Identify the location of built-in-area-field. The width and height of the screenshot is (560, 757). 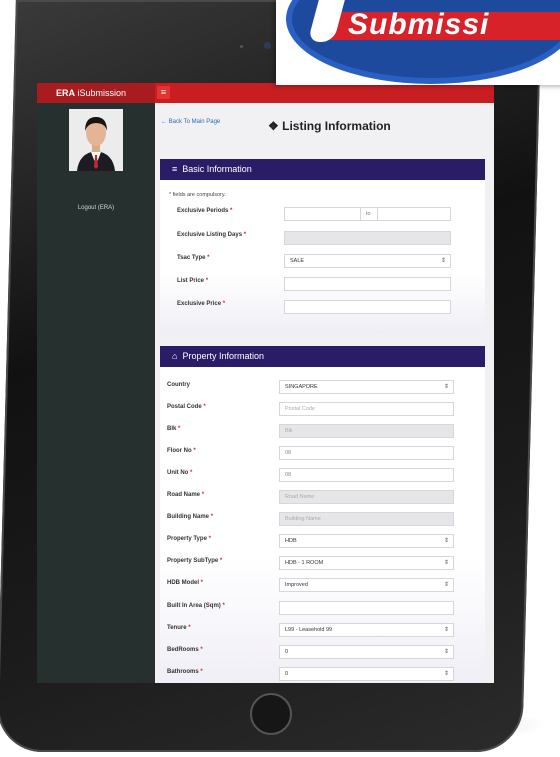
(366, 608).